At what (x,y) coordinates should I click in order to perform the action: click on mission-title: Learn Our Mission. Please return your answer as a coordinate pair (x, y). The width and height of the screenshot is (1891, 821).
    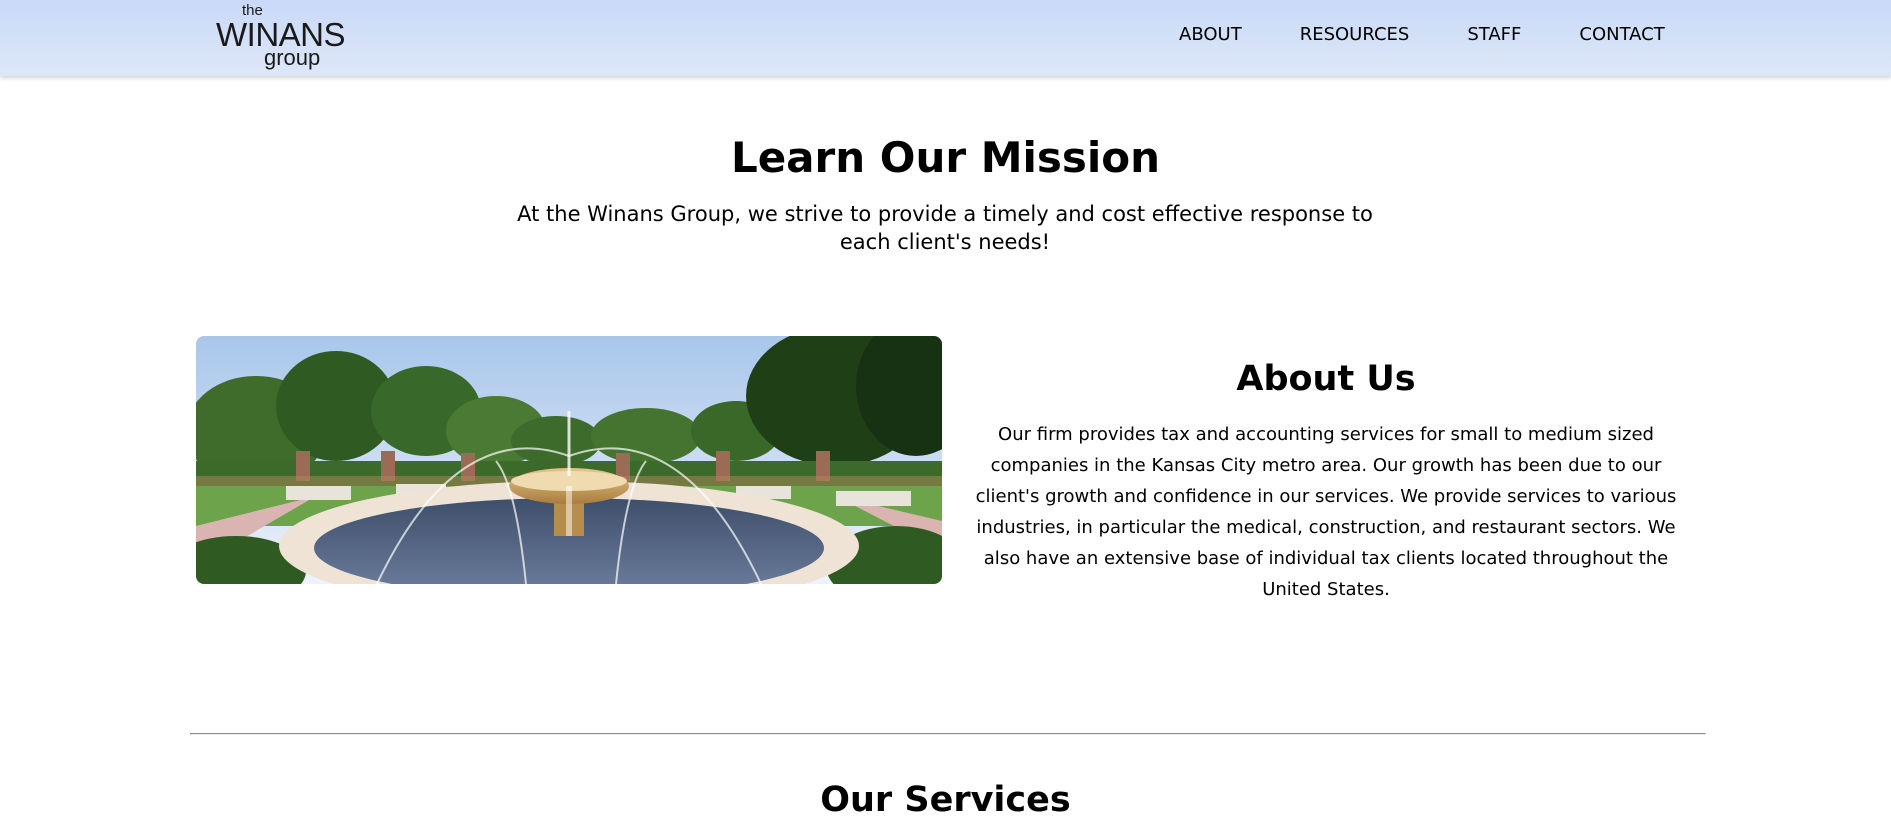
    Looking at the image, I should click on (945, 157).